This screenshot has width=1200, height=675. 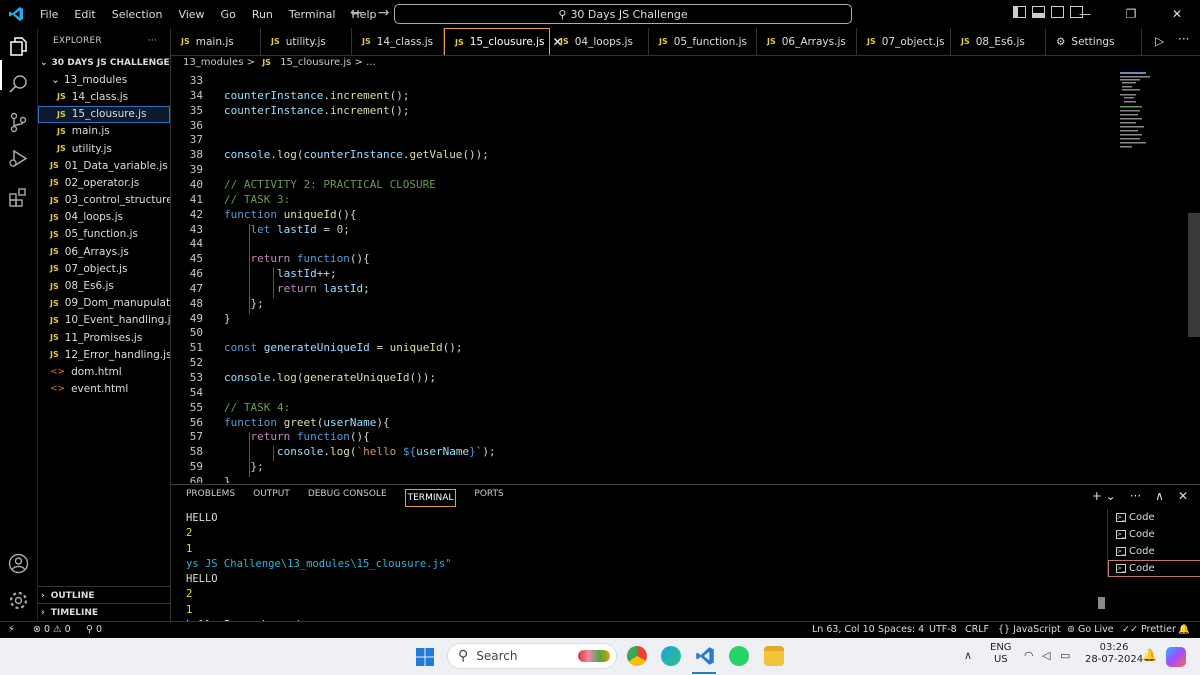 I want to click on file-item: JS 01_Data_variable.js, so click(x=104, y=165).